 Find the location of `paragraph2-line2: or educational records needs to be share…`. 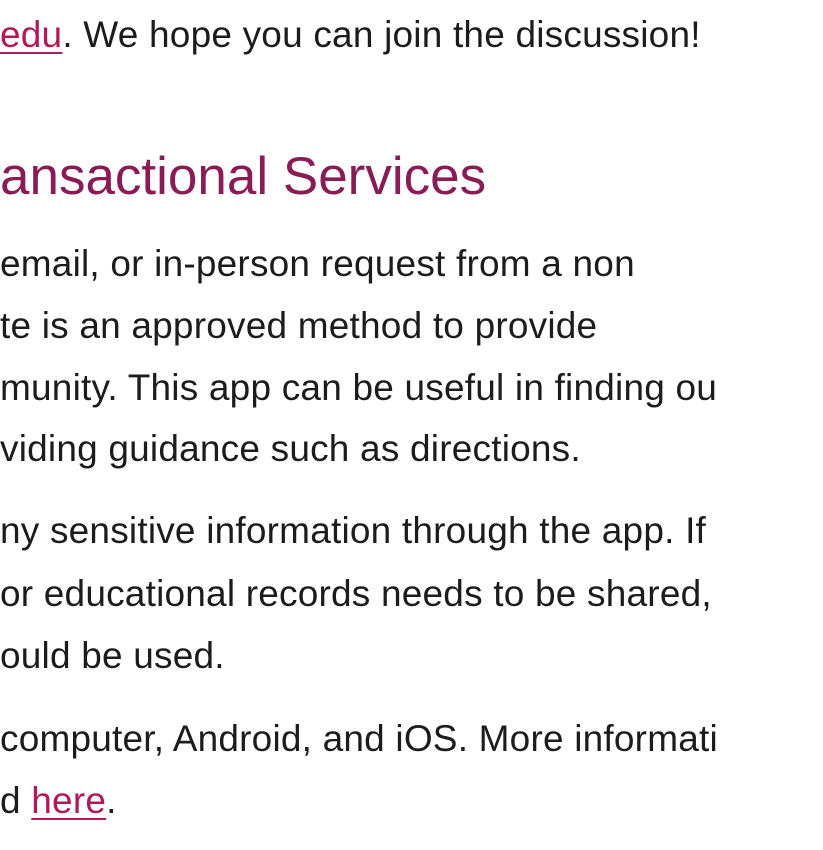

paragraph2-line2: or educational records needs to be share… is located at coordinates (356, 593).